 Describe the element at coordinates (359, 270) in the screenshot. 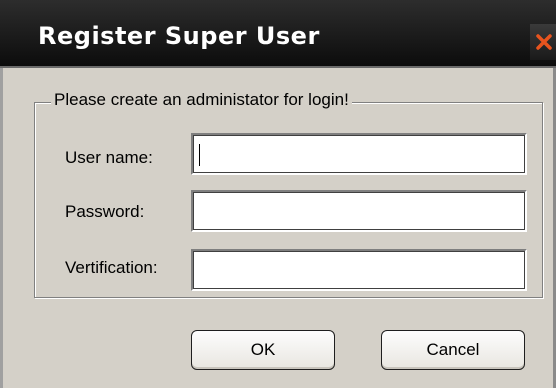

I see `verification-input` at that location.